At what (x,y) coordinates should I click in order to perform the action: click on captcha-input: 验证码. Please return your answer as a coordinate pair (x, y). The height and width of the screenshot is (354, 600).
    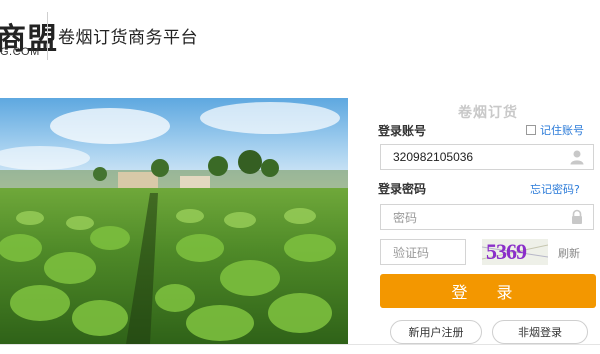
    Looking at the image, I should click on (423, 252).